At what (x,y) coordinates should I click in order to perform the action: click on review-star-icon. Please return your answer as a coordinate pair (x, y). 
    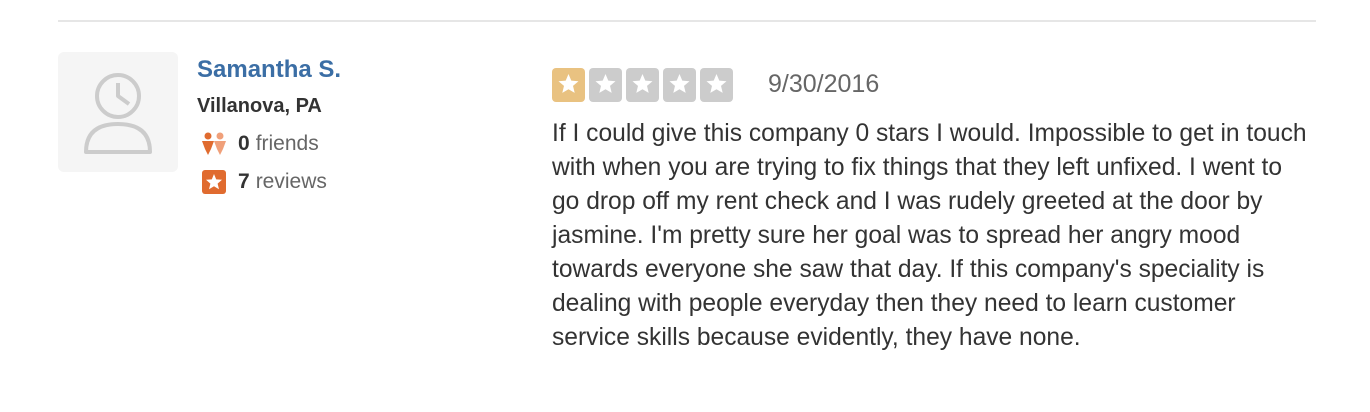
    Looking at the image, I should click on (214, 182).